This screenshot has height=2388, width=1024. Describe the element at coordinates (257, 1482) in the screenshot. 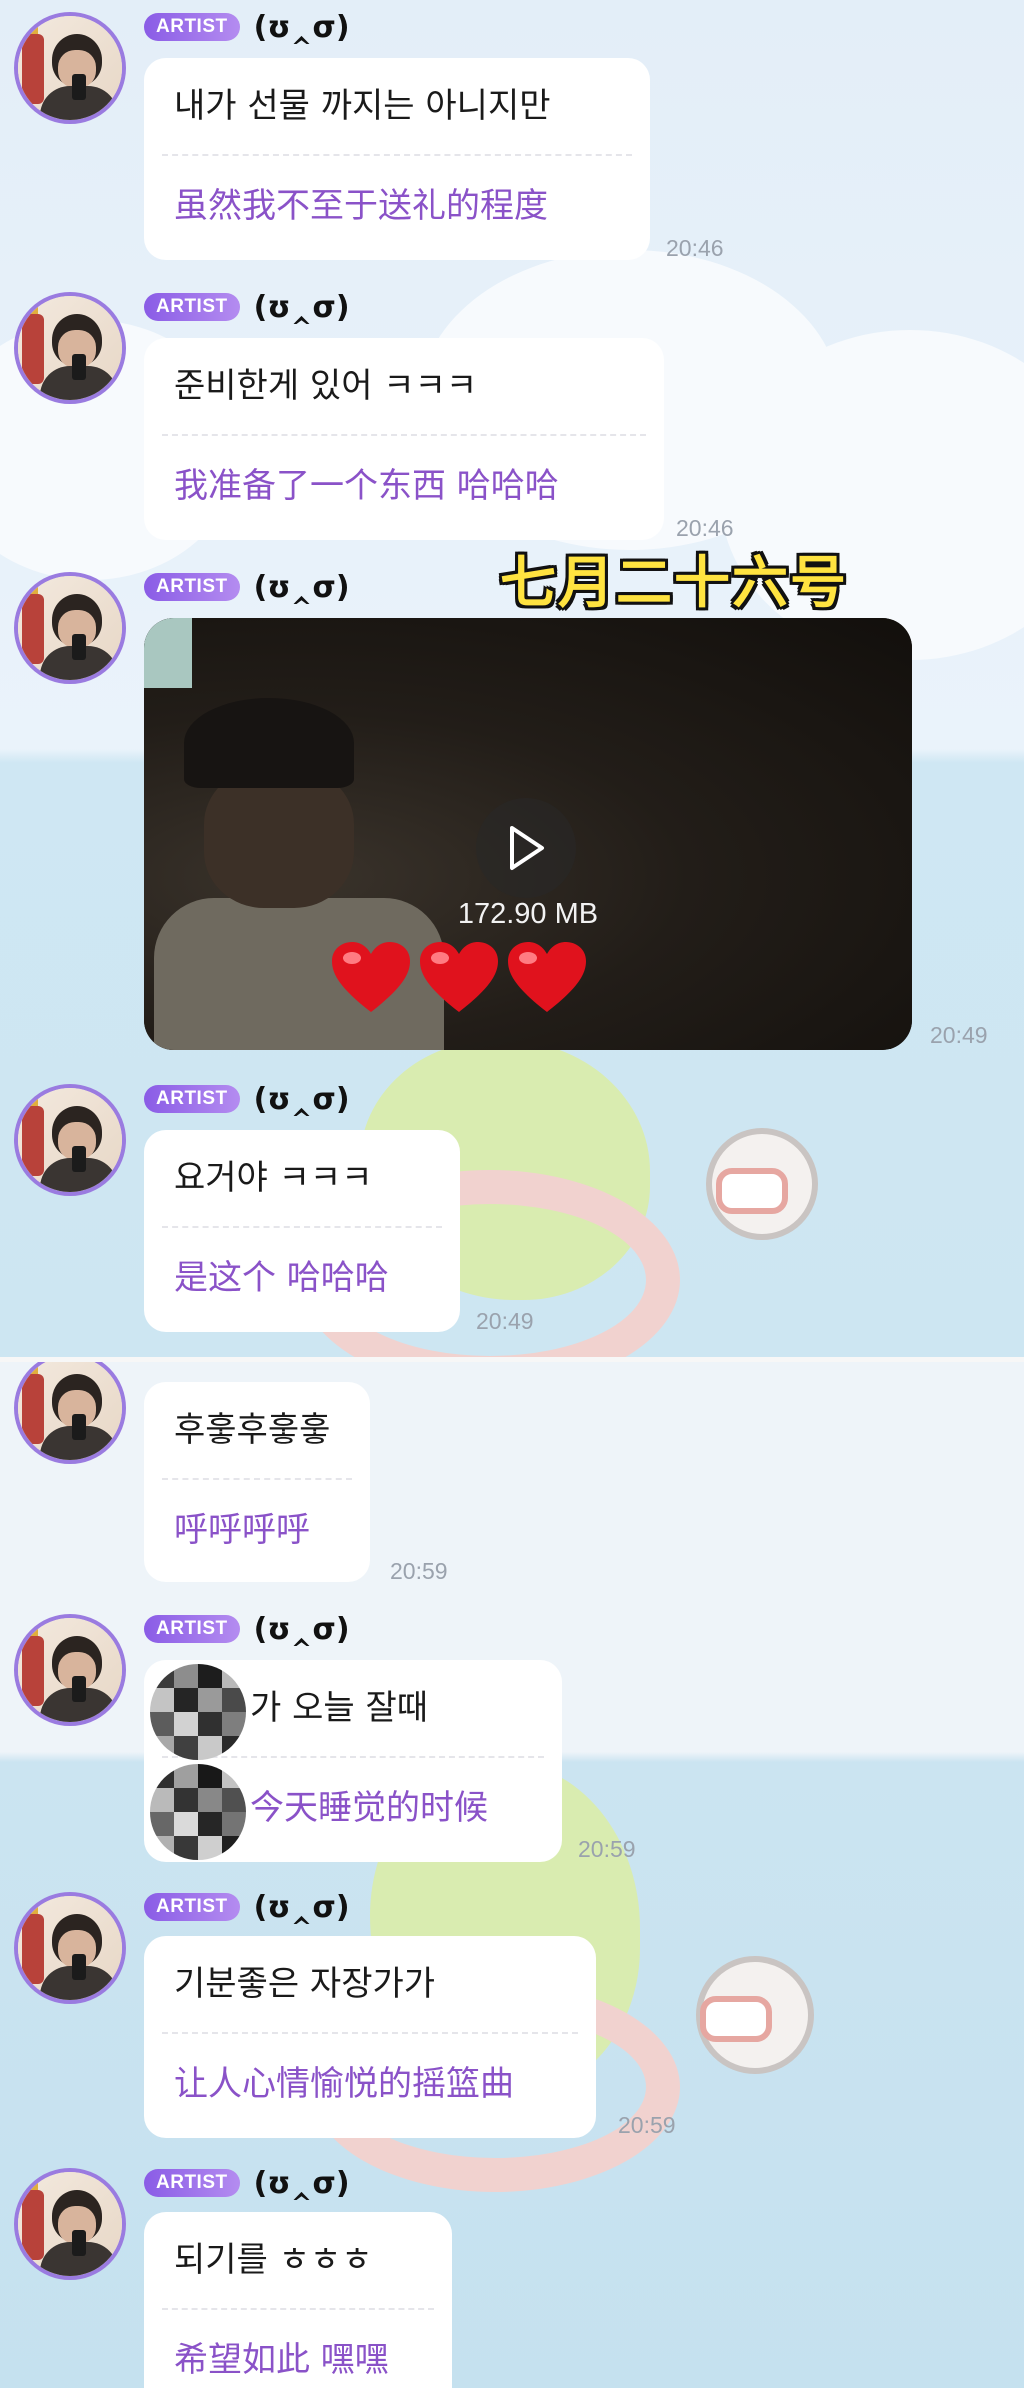

I see `message-bubble: 후훟후훟훟 呼呼呼呼` at that location.